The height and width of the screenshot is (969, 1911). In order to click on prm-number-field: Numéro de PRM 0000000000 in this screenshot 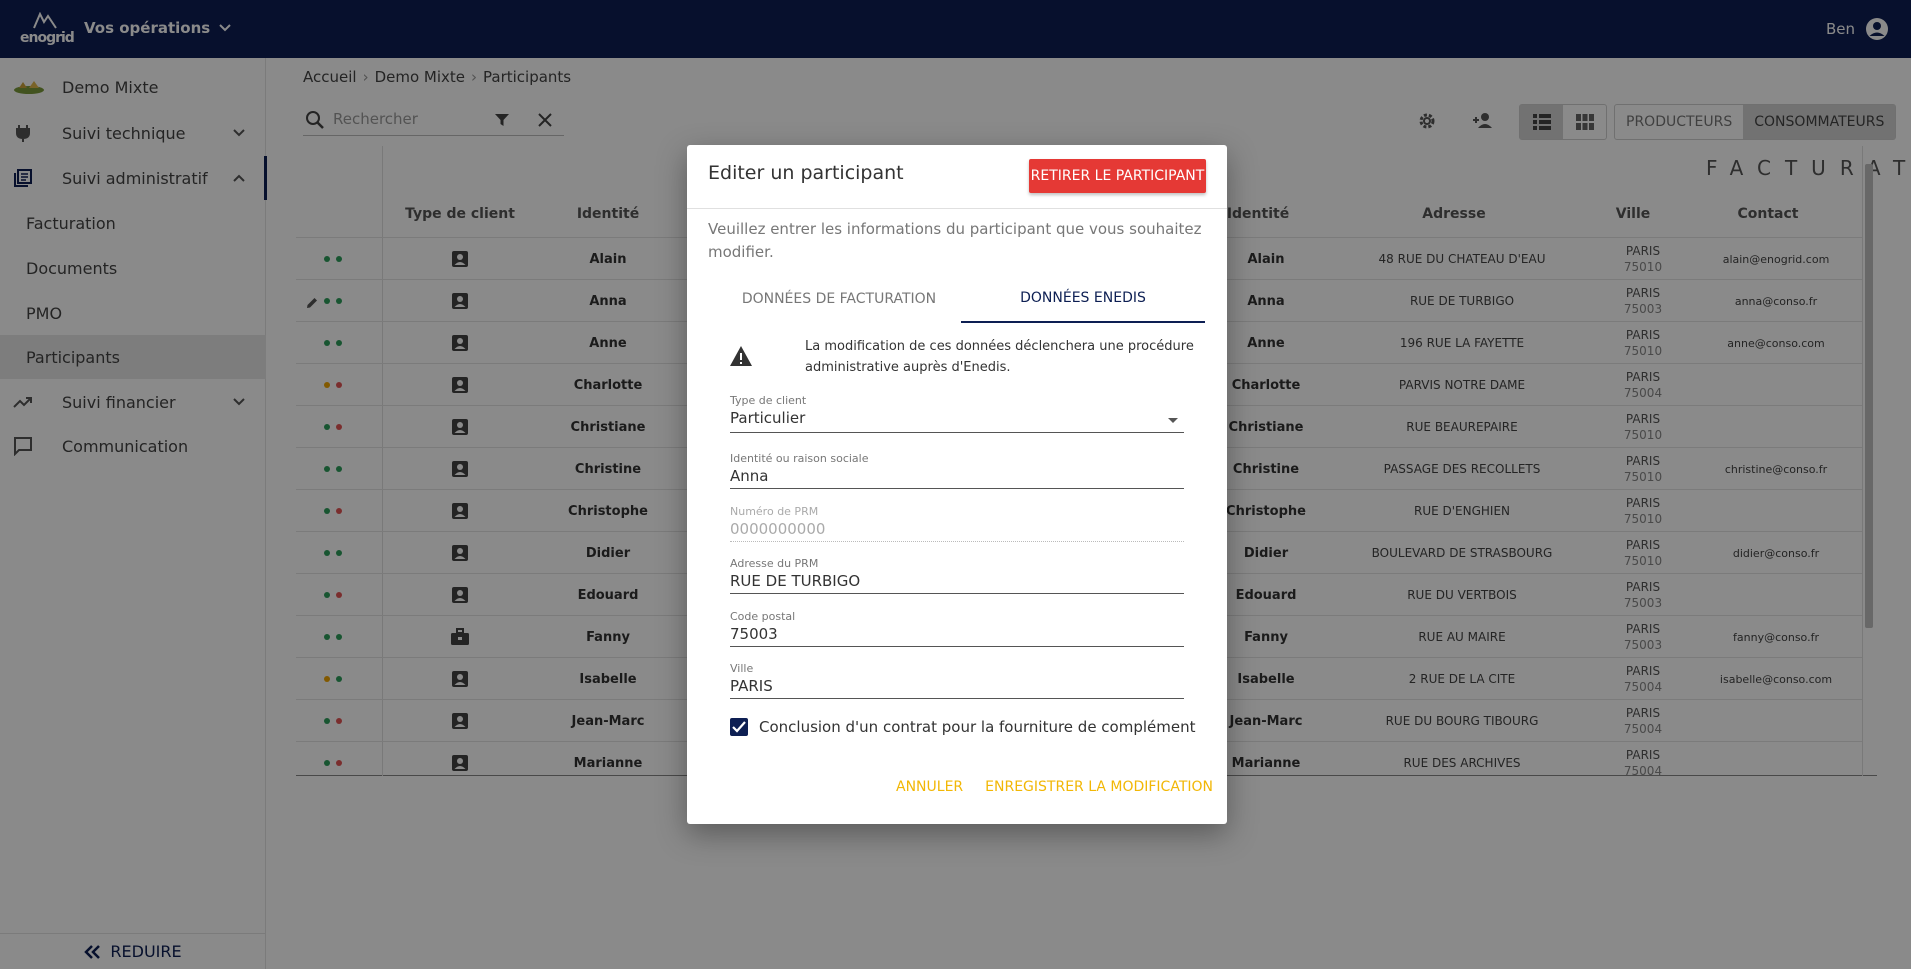, I will do `click(957, 523)`.